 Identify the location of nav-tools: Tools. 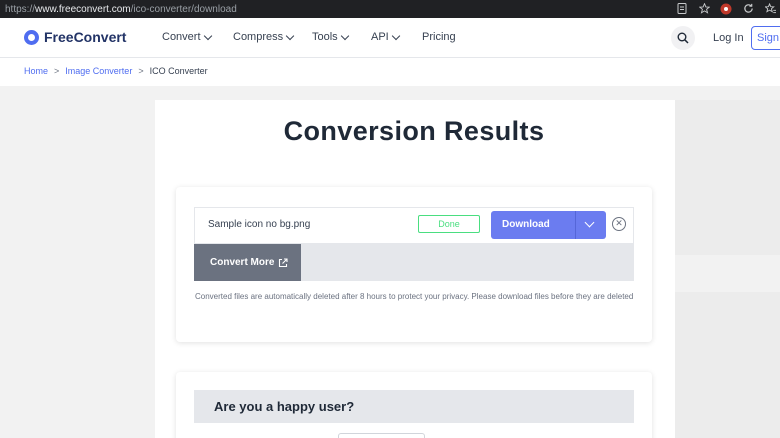
(341, 37).